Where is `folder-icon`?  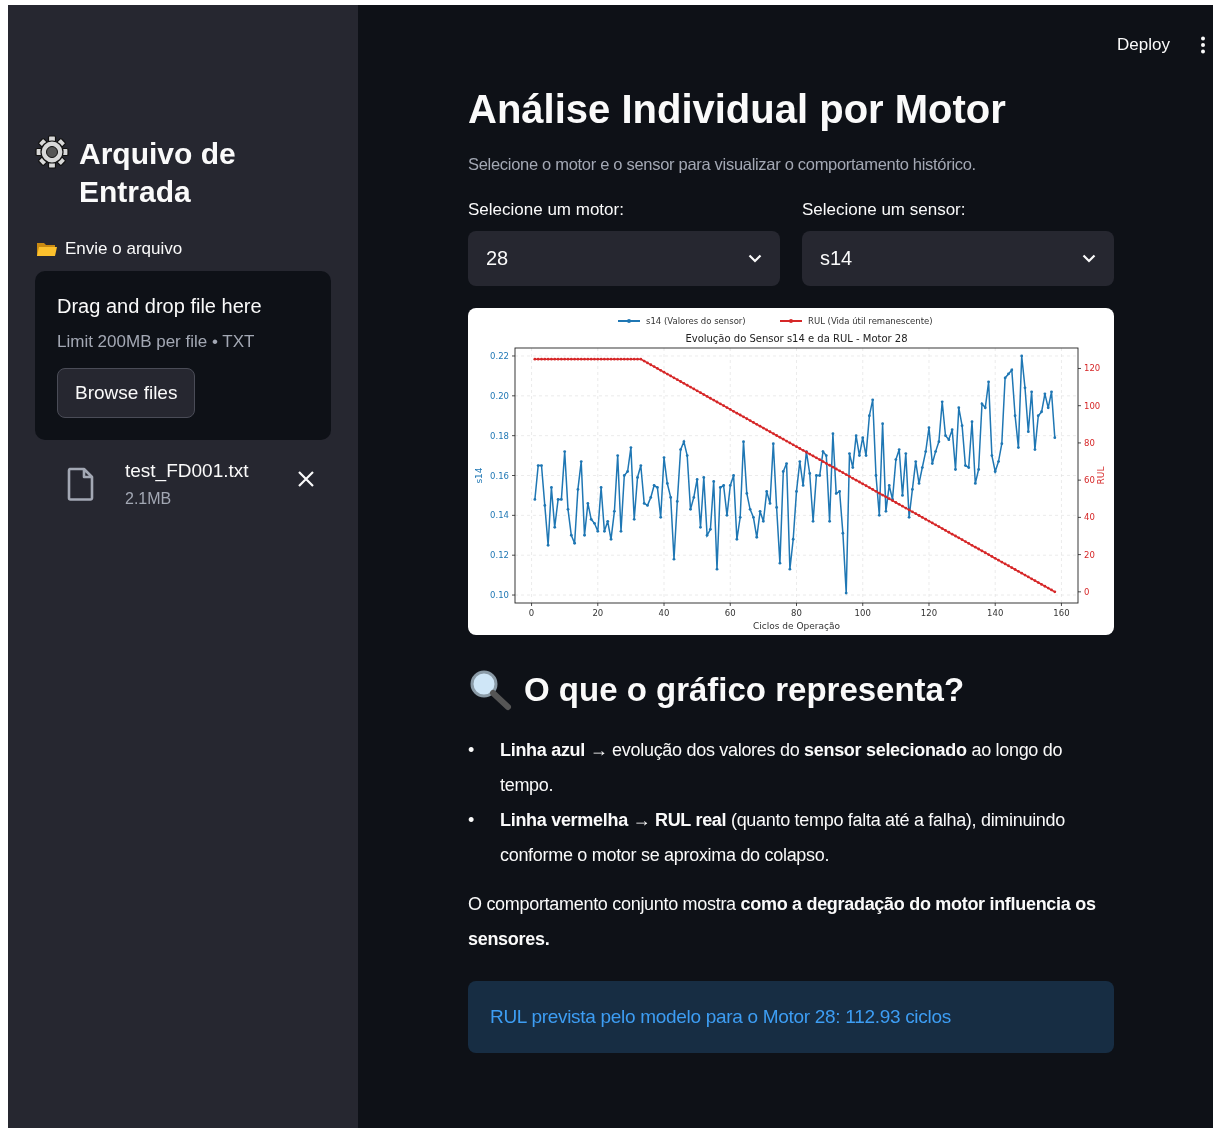
folder-icon is located at coordinates (47, 249).